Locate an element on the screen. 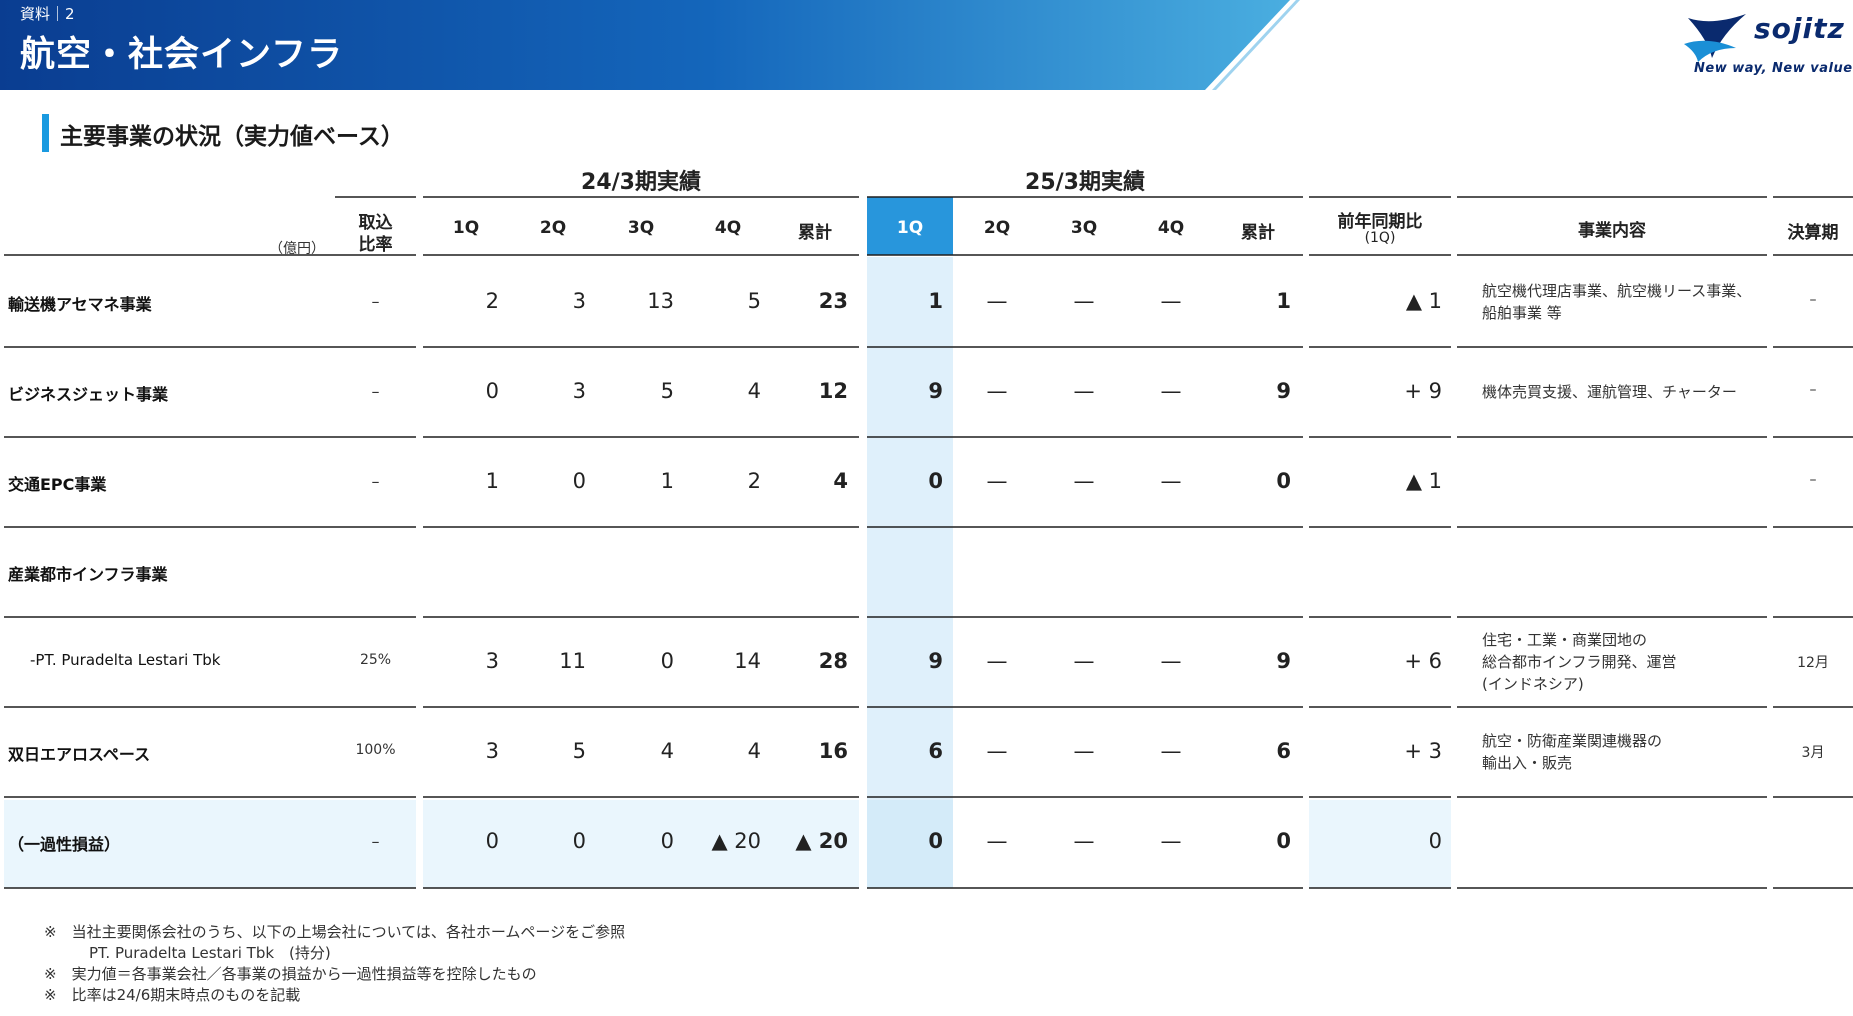 This screenshot has width=1853, height=1016. col-header-fy24-3q: 3Q is located at coordinates (641, 228).